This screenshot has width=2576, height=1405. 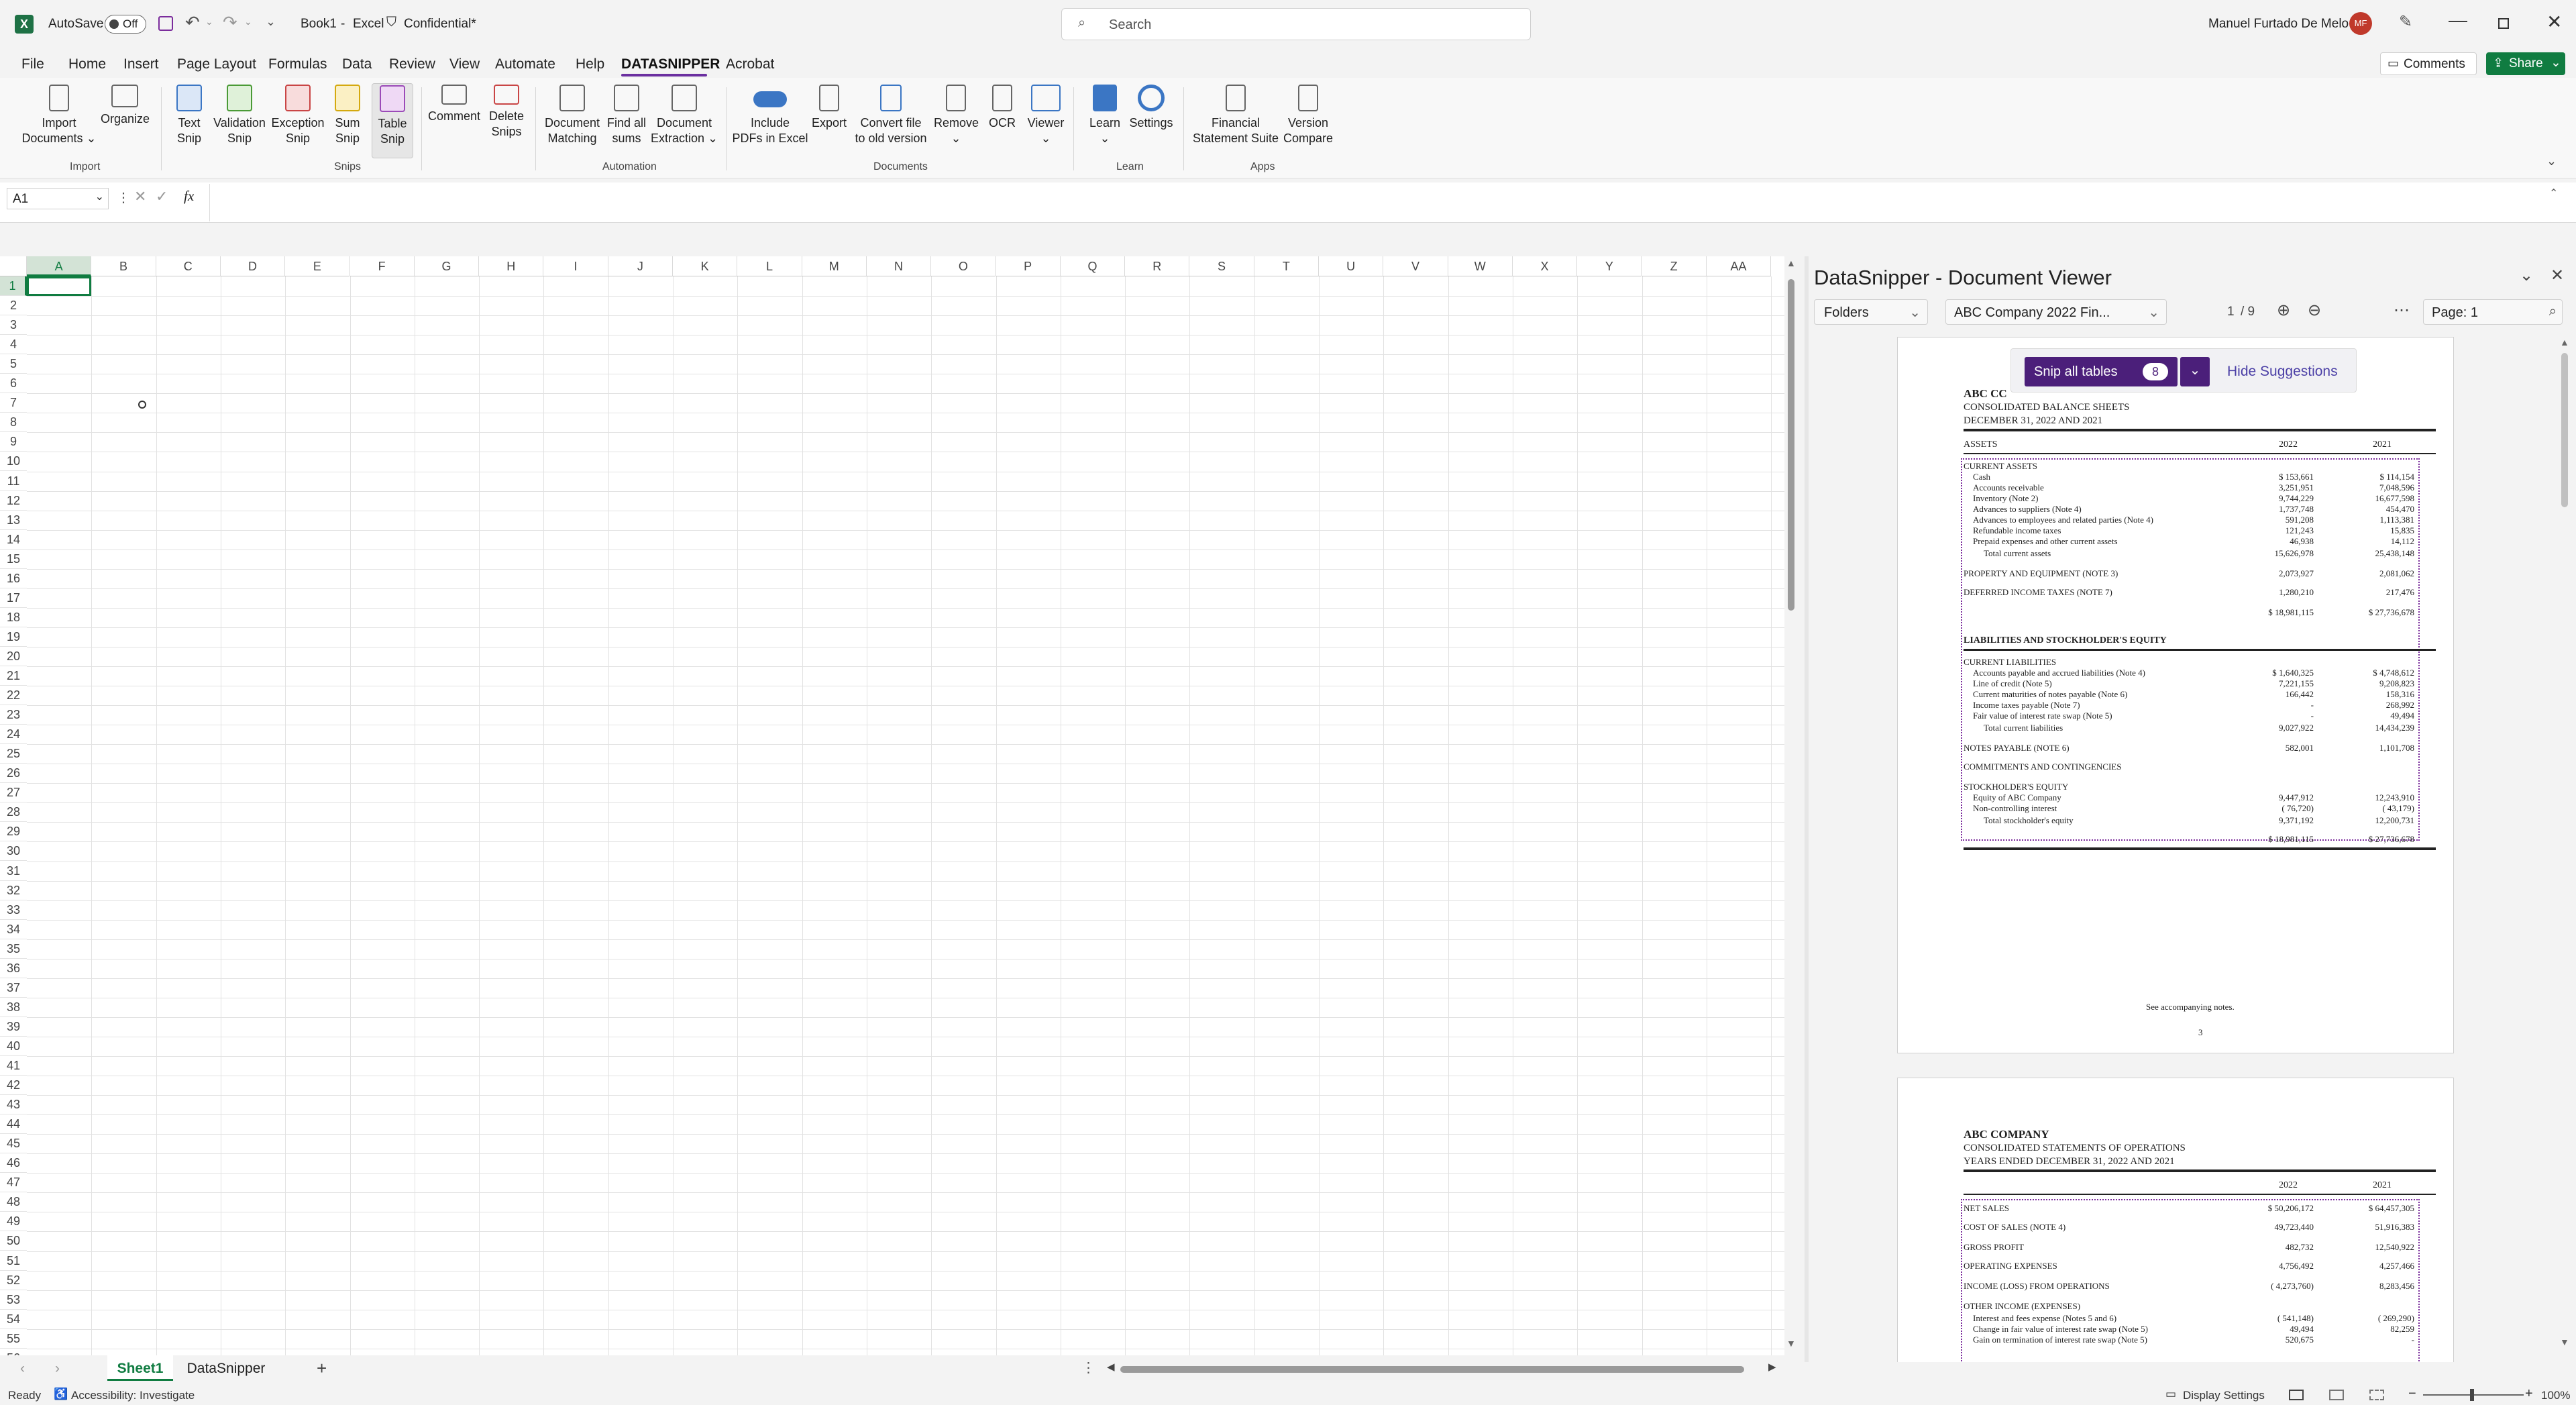 I want to click on row-header-53: 53, so click(x=13, y=1300).